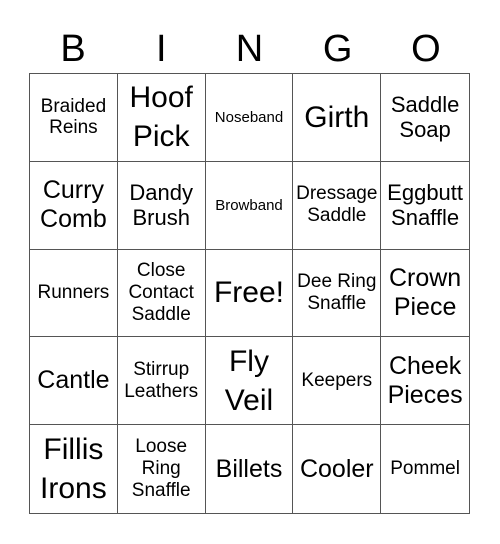 This screenshot has height=544, width=500. Describe the element at coordinates (337, 49) in the screenshot. I see `header-letter-g: G` at that location.